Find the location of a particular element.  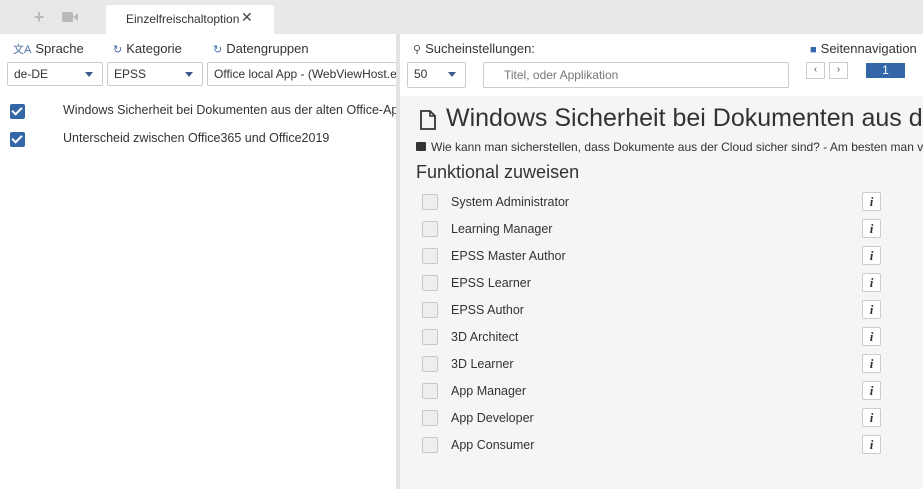

page-navigation-text: Seitennavigation is located at coordinates (868, 48).